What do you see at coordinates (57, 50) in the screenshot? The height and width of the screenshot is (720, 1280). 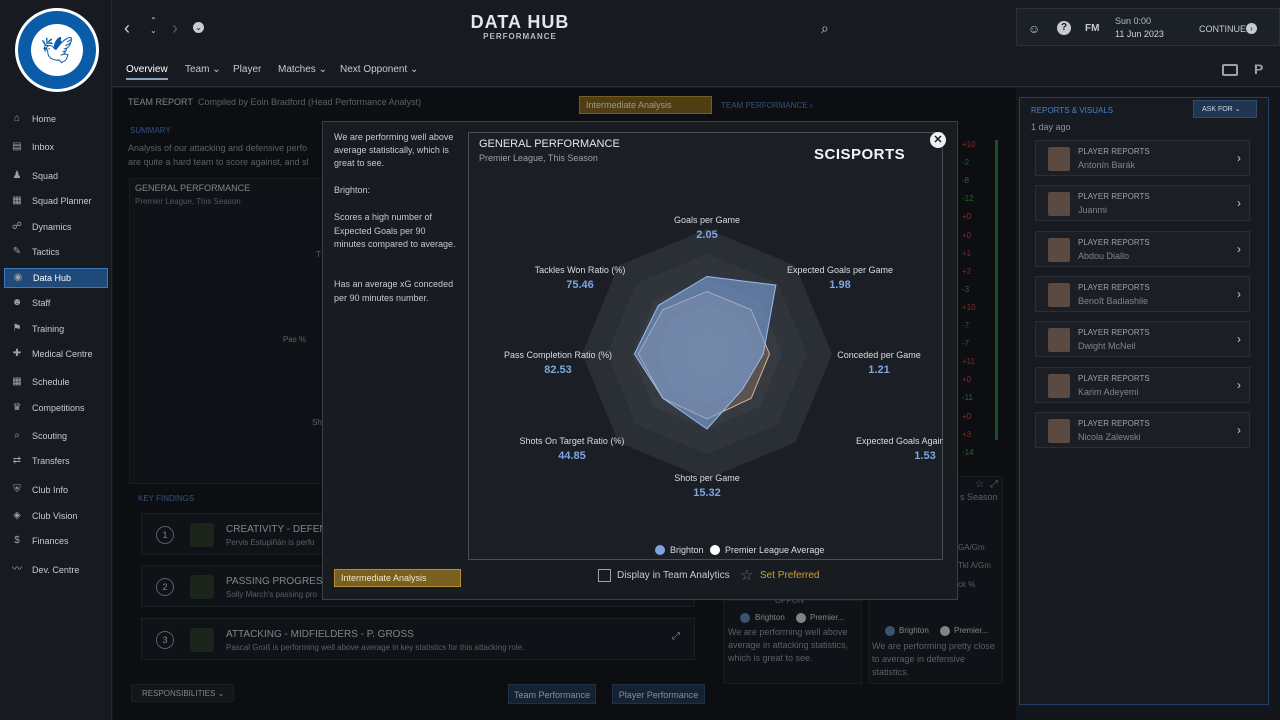 I see `club-crest-icon: 🕊` at bounding box center [57, 50].